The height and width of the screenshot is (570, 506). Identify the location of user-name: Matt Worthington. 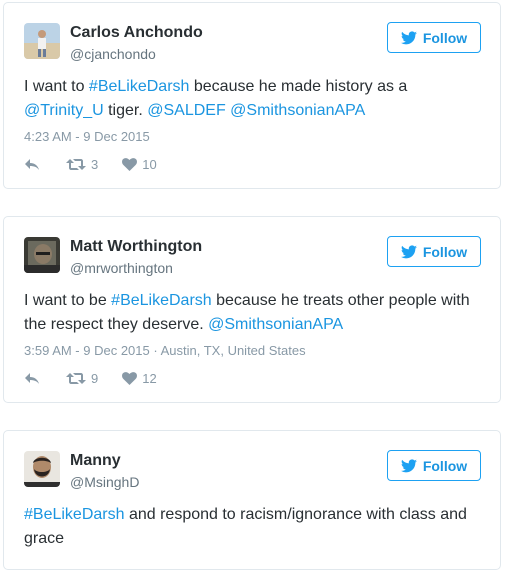
(136, 247).